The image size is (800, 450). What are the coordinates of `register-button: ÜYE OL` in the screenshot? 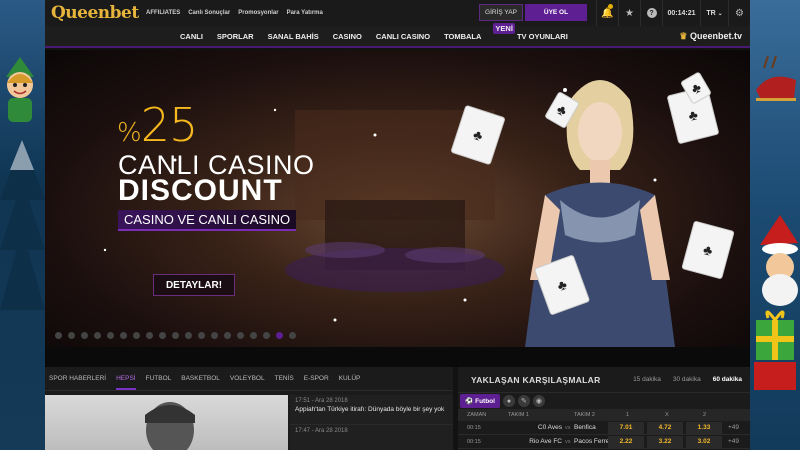 It's located at (556, 12).